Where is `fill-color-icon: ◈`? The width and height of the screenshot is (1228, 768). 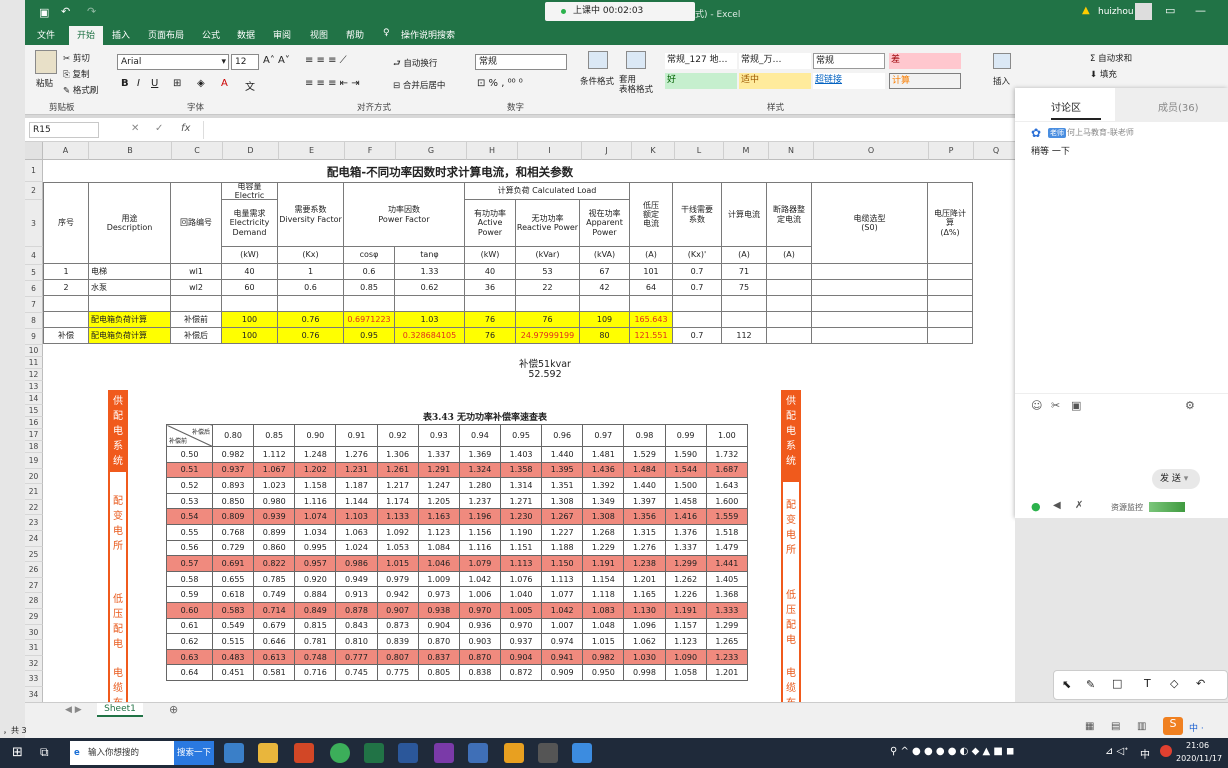
fill-color-icon: ◈ is located at coordinates (201, 83).